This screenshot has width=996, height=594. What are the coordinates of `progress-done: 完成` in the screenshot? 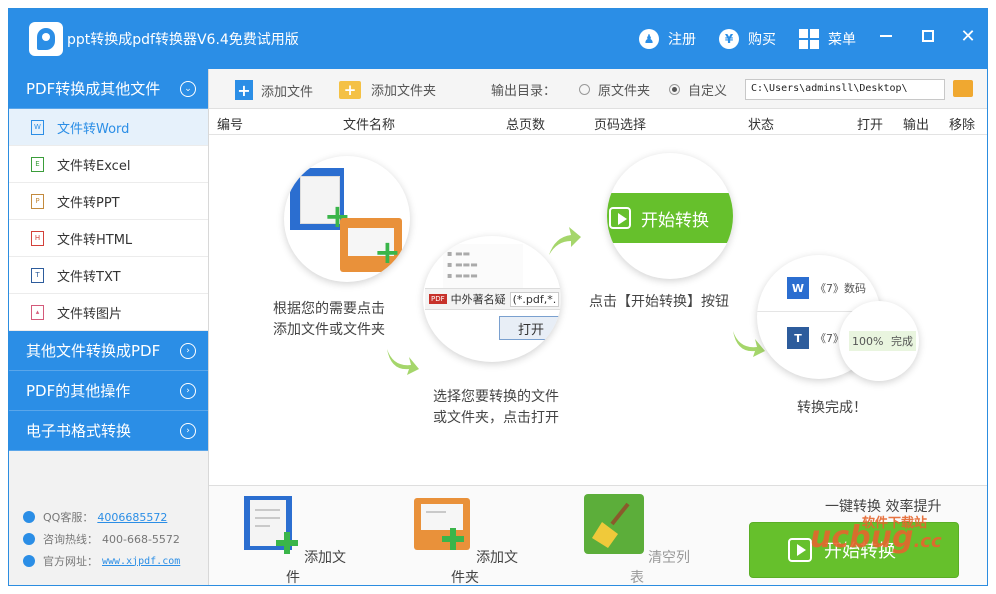 It's located at (901, 341).